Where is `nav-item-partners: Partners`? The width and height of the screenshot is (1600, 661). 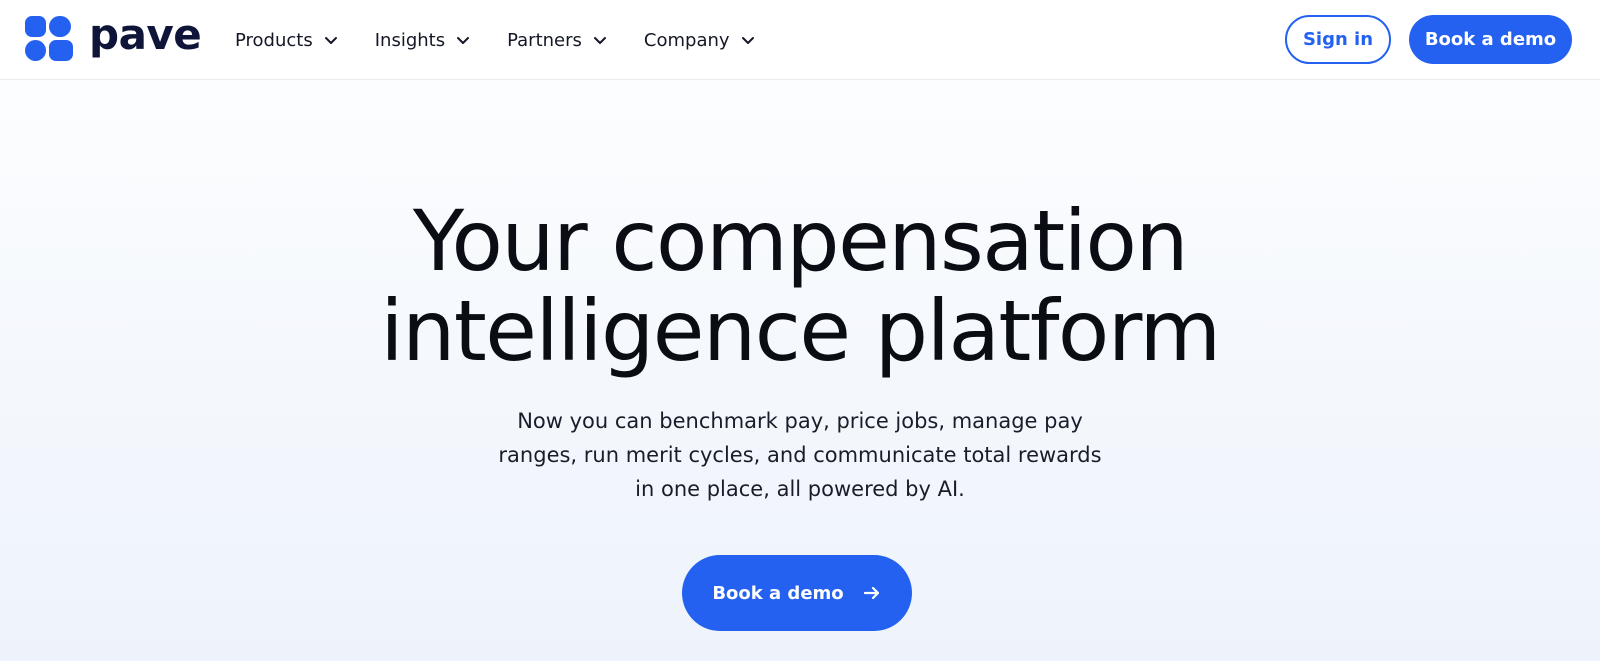 nav-item-partners: Partners is located at coordinates (557, 40).